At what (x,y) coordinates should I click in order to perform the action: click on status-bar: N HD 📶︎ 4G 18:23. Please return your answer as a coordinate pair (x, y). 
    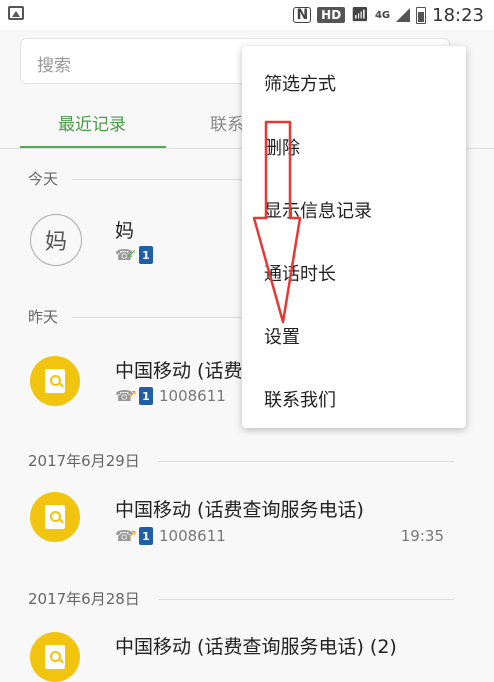
    Looking at the image, I should click on (247, 15).